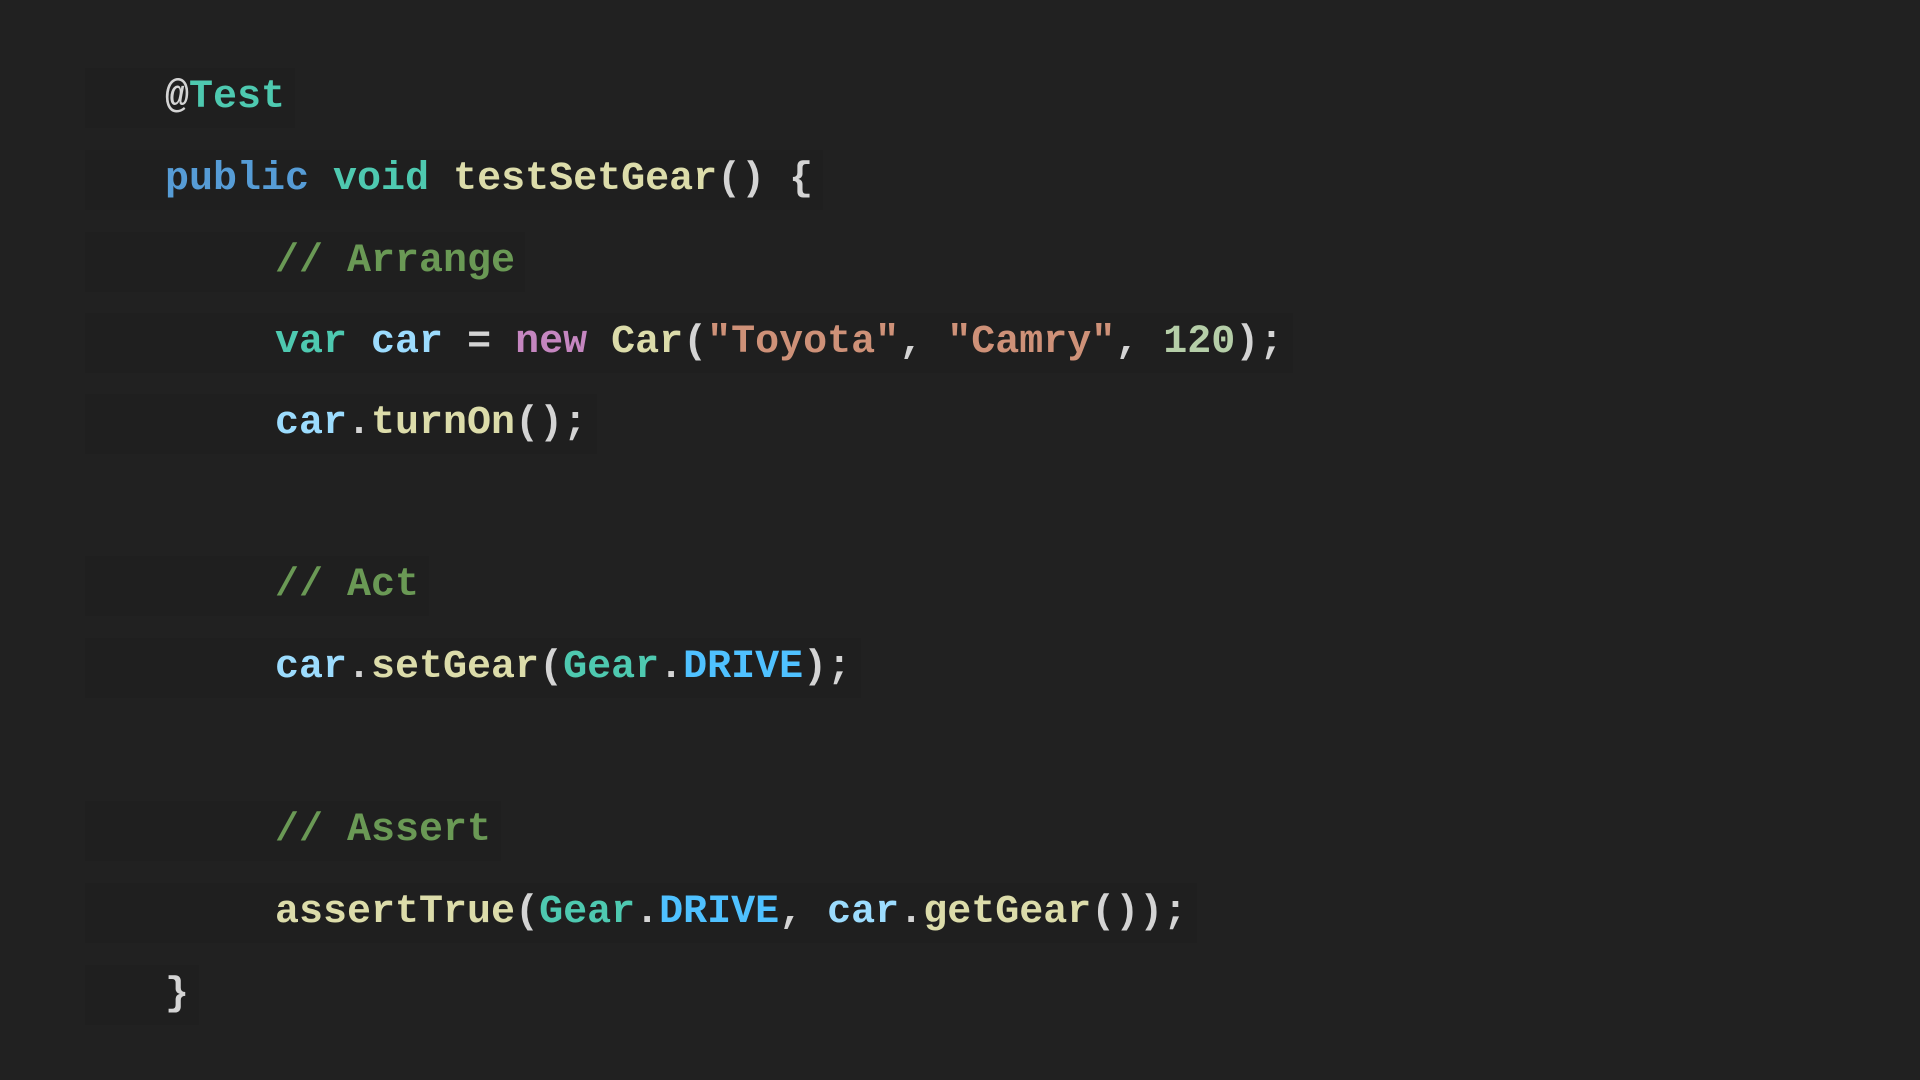 The image size is (1920, 1080). I want to click on string-toyota: "Toyota", so click(803, 342).